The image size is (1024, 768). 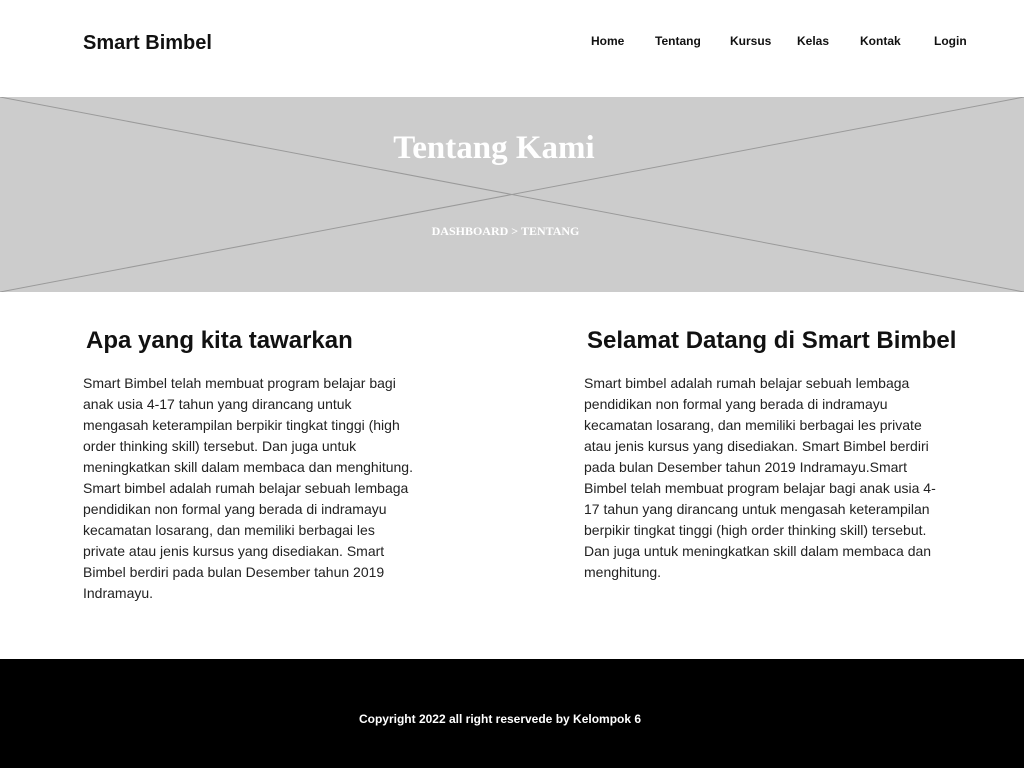 What do you see at coordinates (470, 231) in the screenshot?
I see `breadcrumb-dashboard: DASHBOARD` at bounding box center [470, 231].